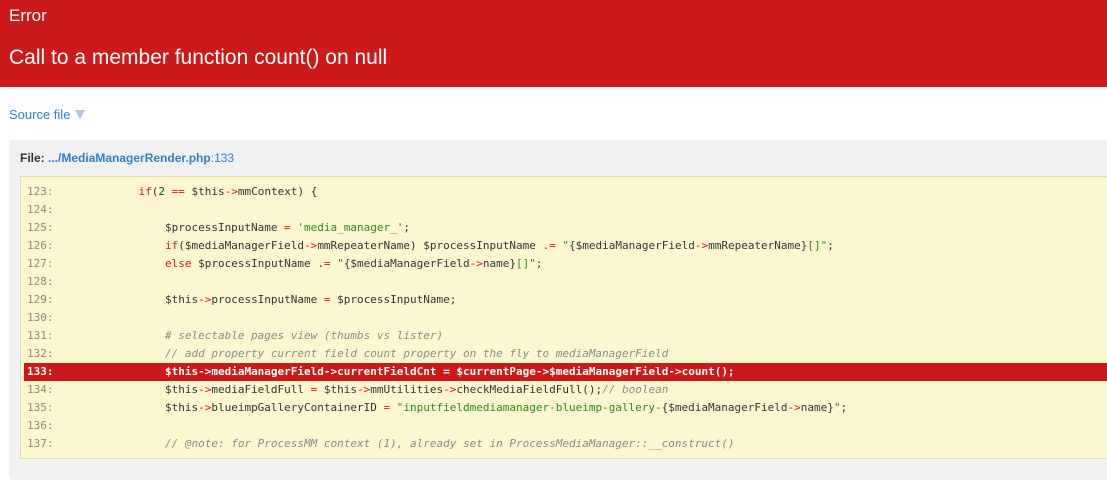  I want to click on code-text: $processInputName = 'media_manager_';, so click(235, 227).